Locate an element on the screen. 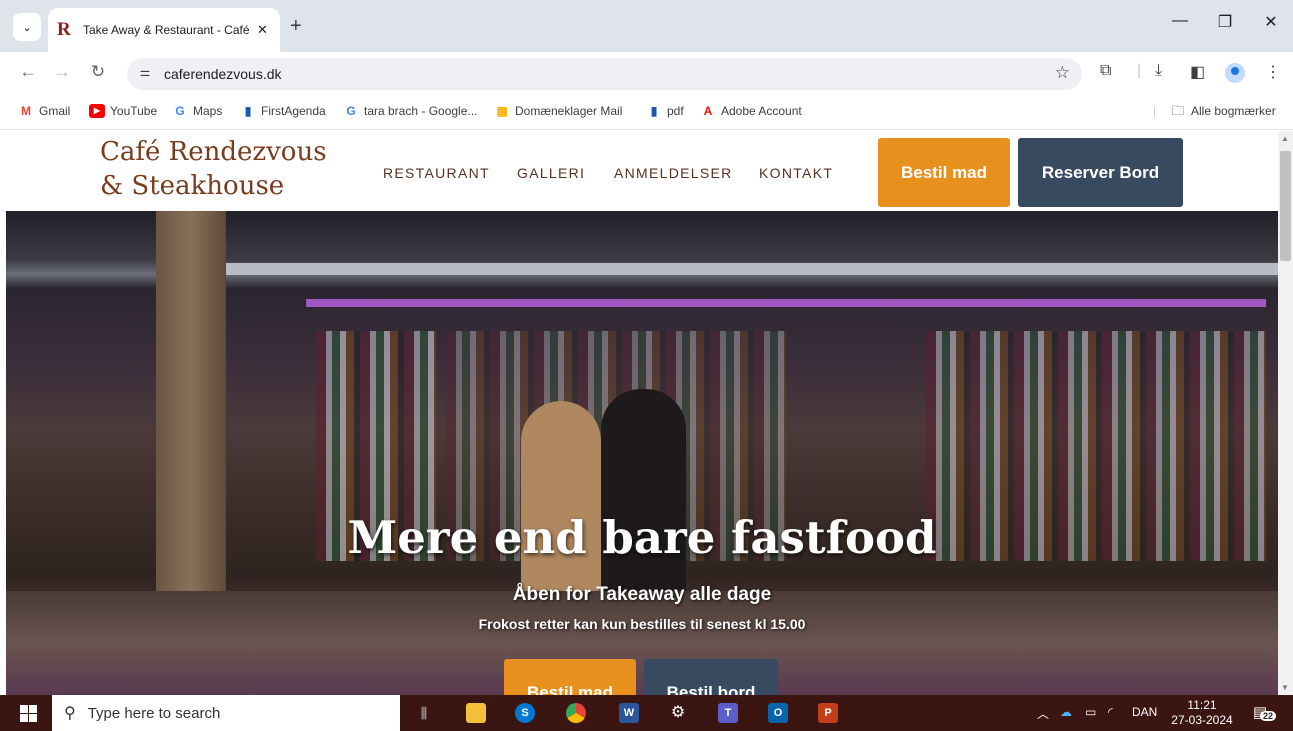 Image resolution: width=1293 pixels, height=731 pixels. outlook-icon: O is located at coordinates (778, 713).